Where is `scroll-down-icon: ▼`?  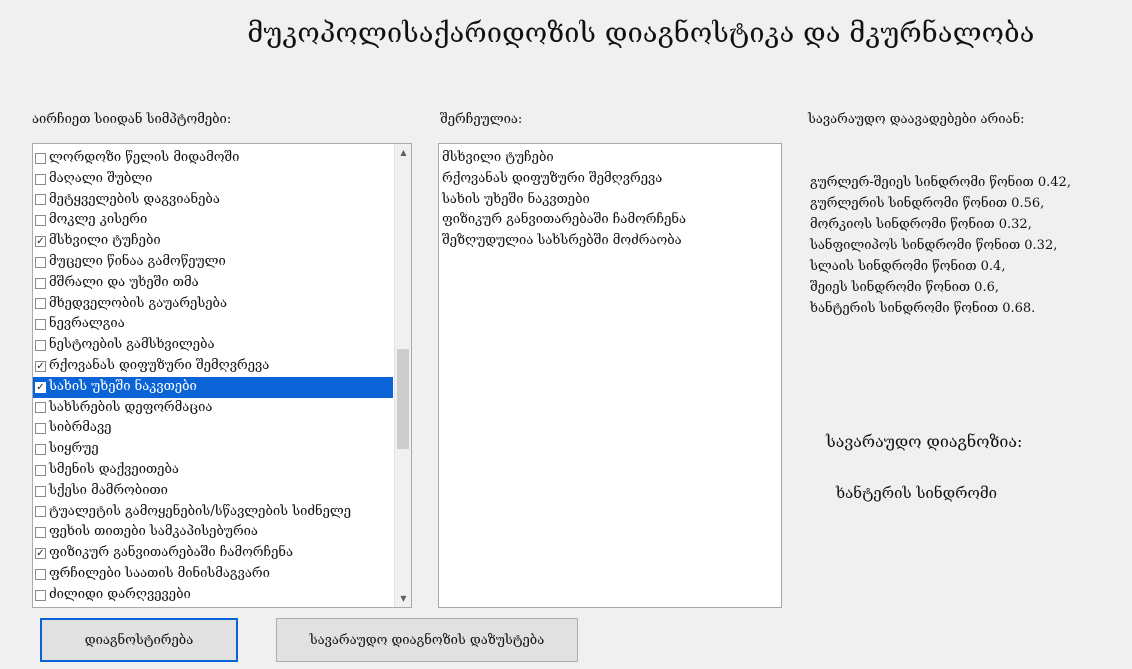
scroll-down-icon: ▼ is located at coordinates (403, 598).